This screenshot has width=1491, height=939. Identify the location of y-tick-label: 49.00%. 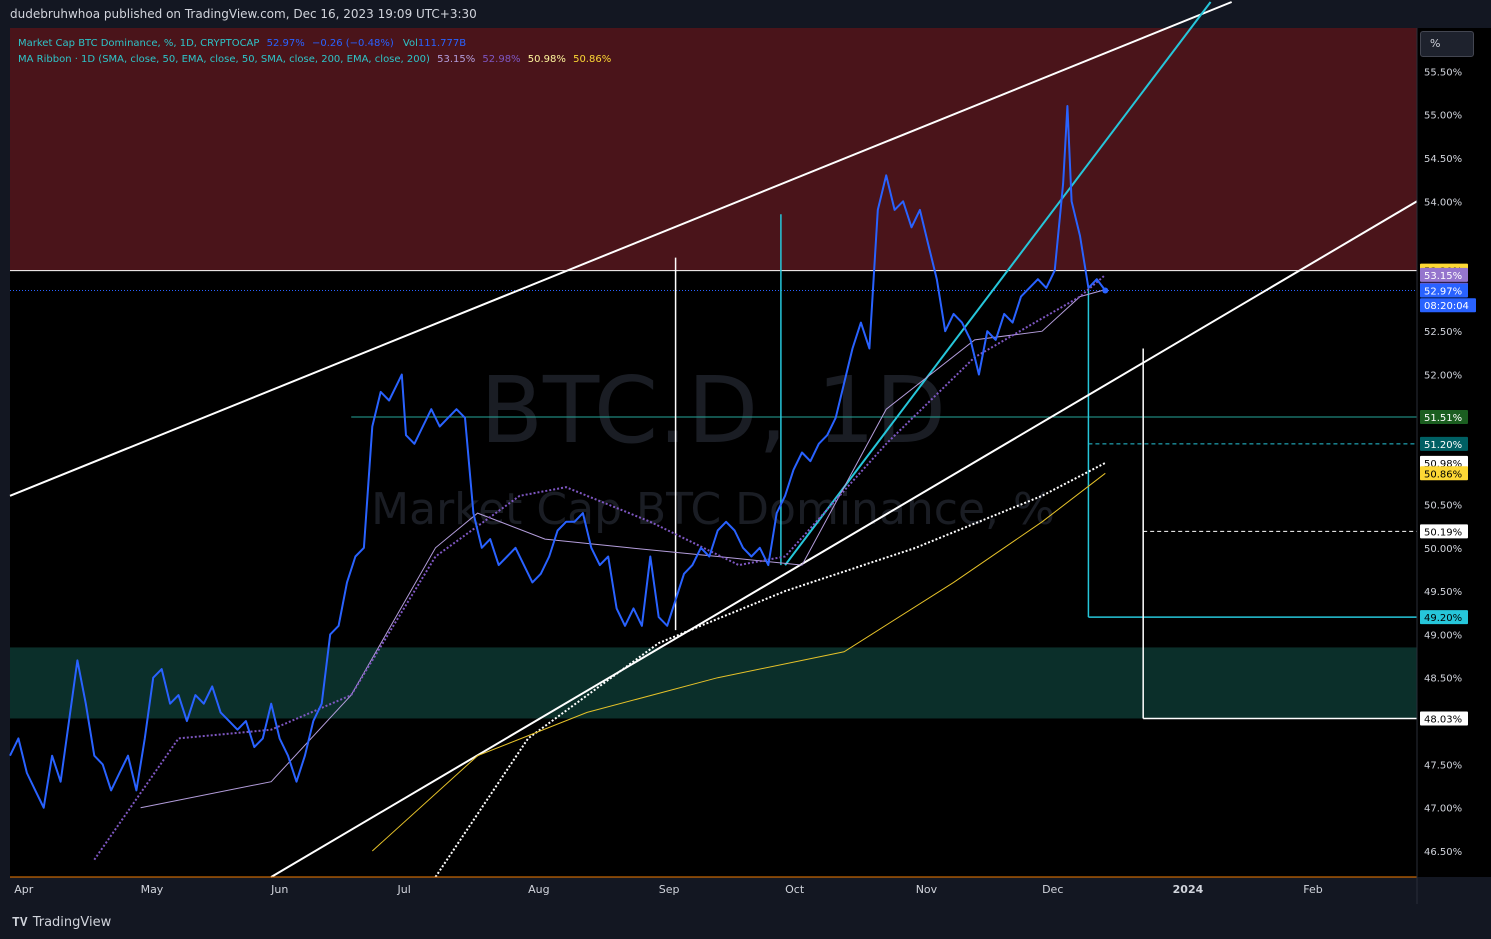
(1443, 635).